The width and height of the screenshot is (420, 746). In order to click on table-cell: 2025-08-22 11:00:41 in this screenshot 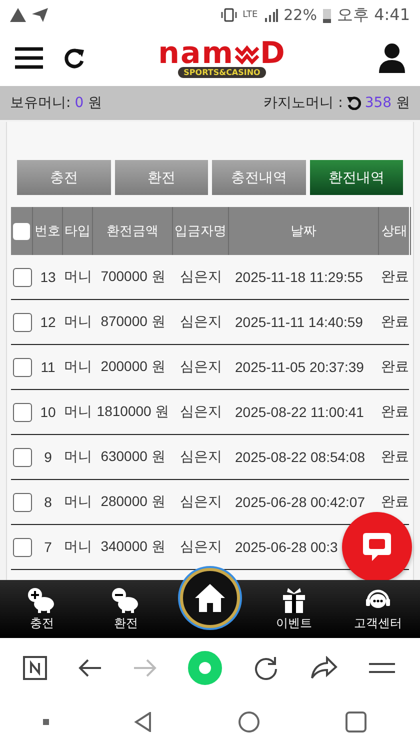, I will do `click(299, 412)`.